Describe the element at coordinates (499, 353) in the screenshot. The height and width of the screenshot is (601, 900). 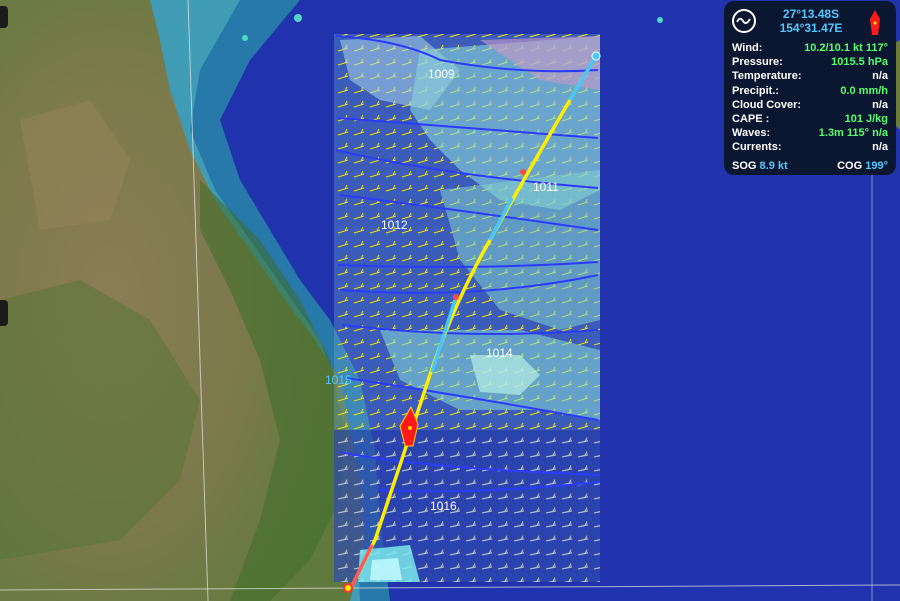
I see `isobar-label: 1014` at that location.